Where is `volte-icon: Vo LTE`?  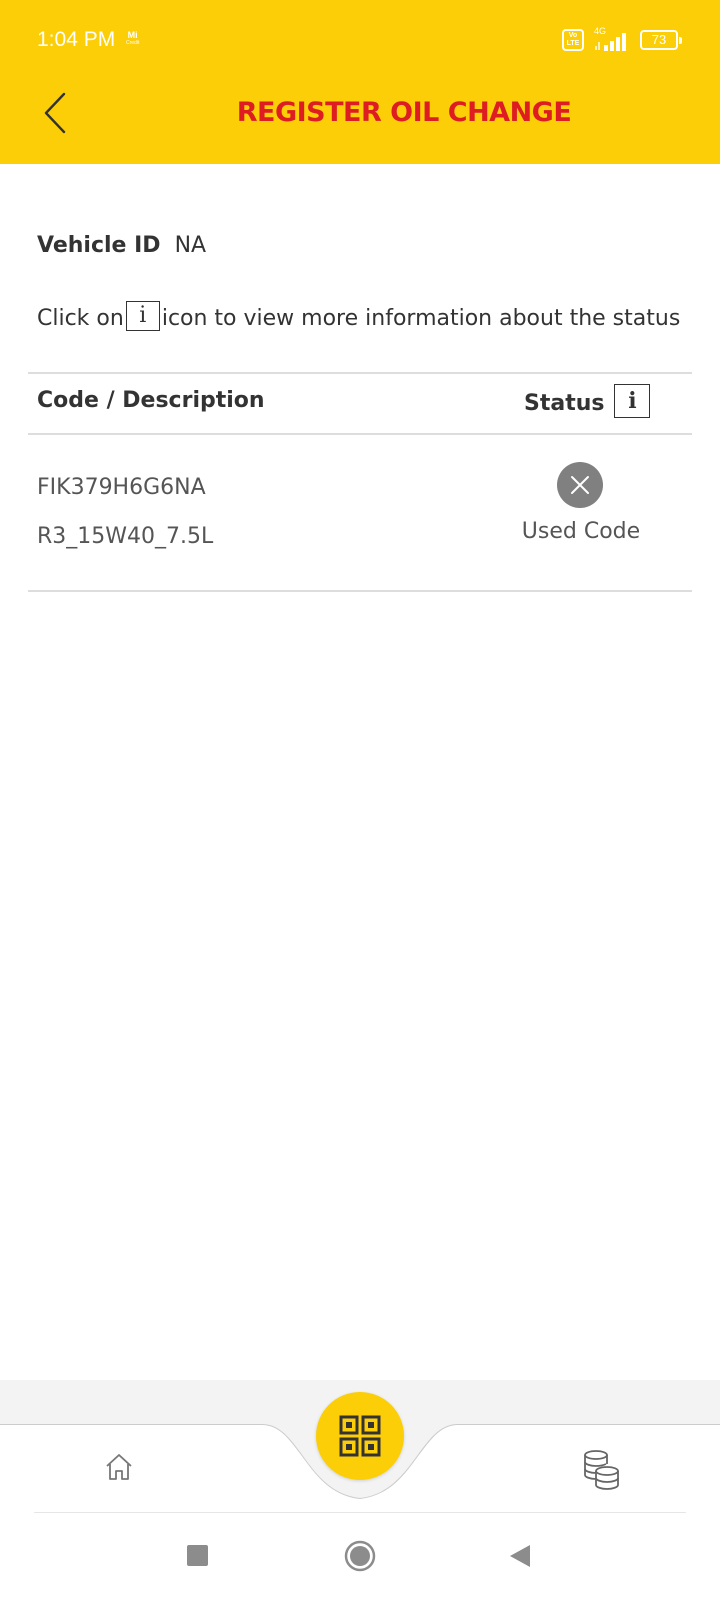
volte-icon: Vo LTE is located at coordinates (573, 40).